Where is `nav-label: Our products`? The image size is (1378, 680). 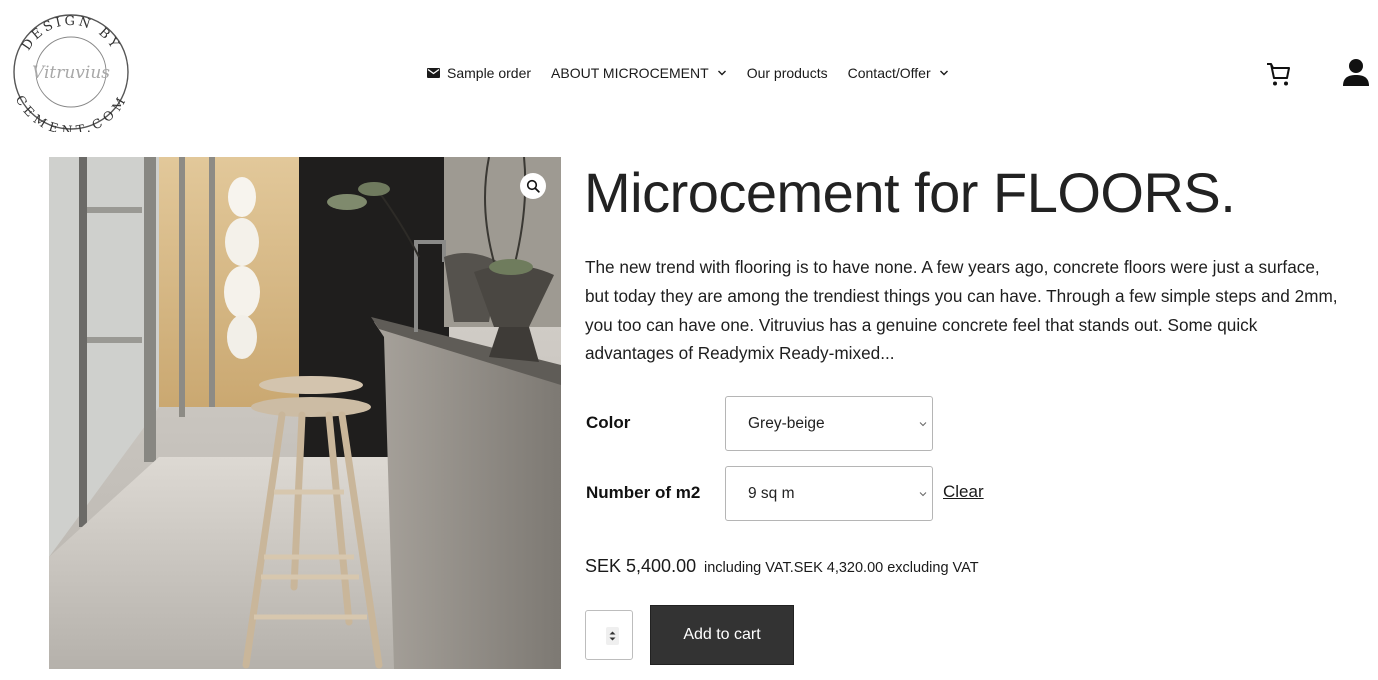 nav-label: Our products is located at coordinates (787, 73).